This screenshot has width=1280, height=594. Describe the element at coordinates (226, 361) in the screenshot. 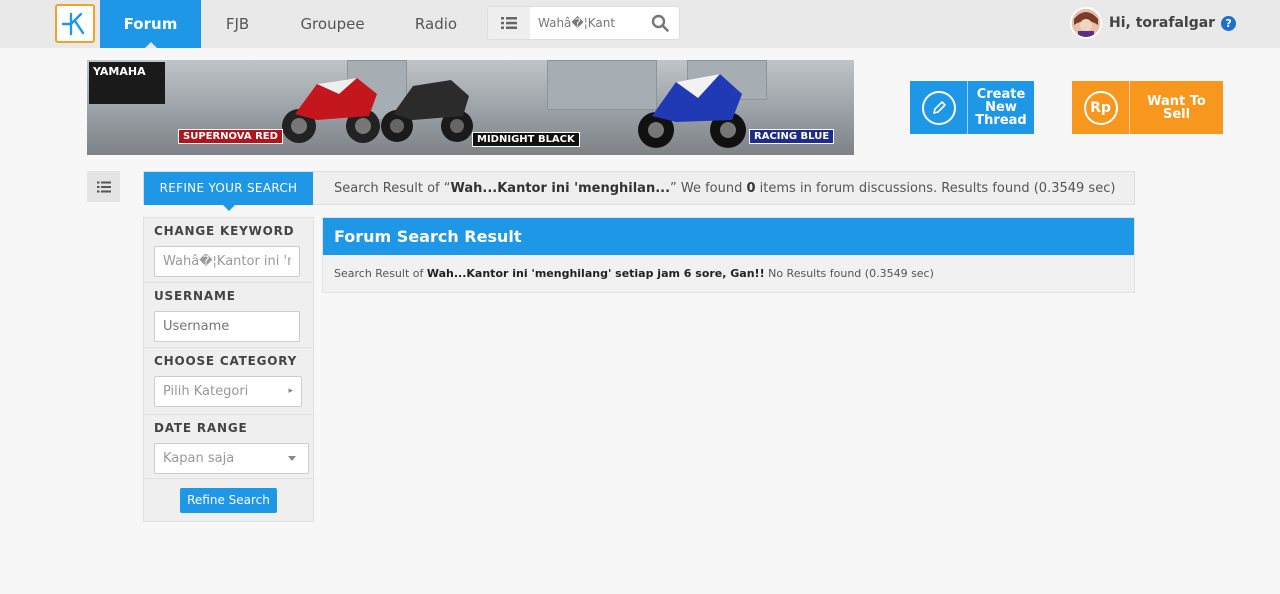

I see `category-label: CHOOSE CATEGORY` at that location.